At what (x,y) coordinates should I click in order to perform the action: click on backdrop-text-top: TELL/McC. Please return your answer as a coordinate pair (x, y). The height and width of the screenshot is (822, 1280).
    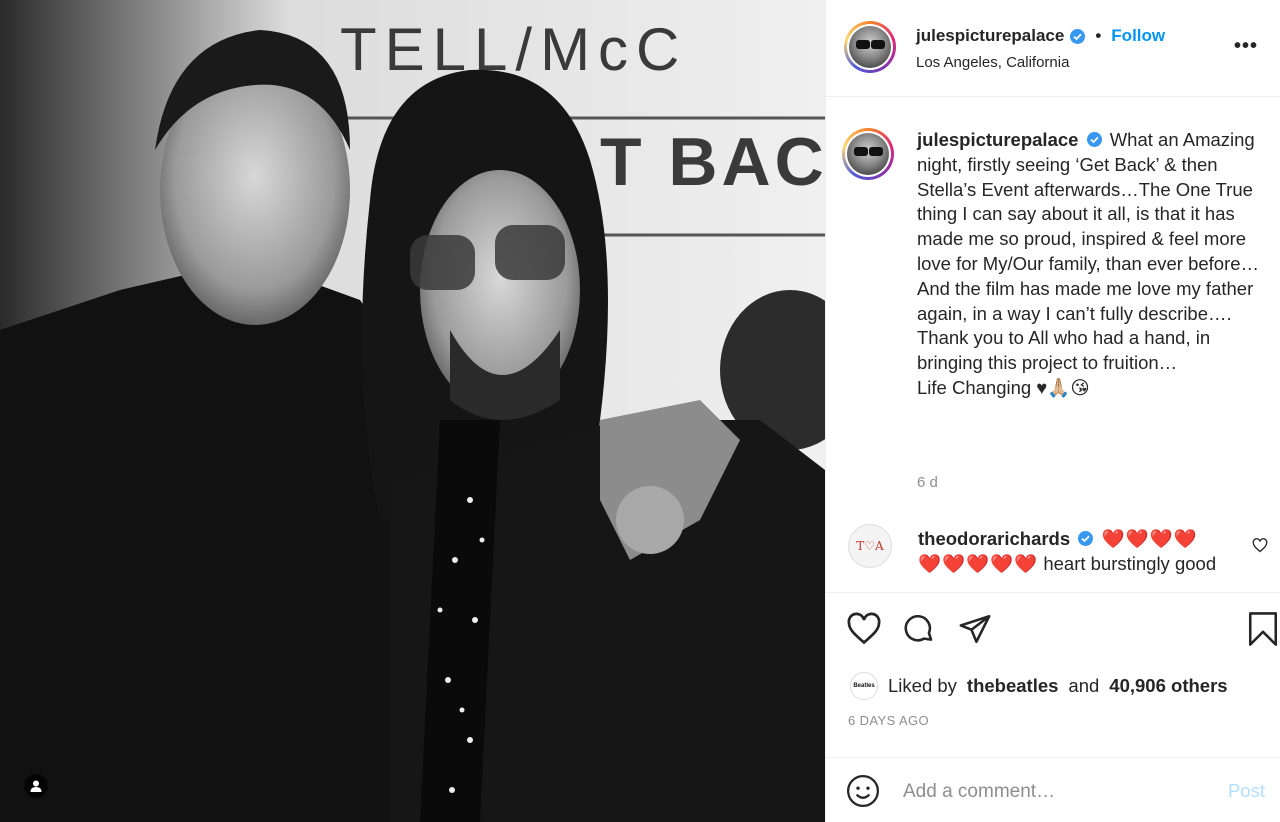
    Looking at the image, I should click on (513, 49).